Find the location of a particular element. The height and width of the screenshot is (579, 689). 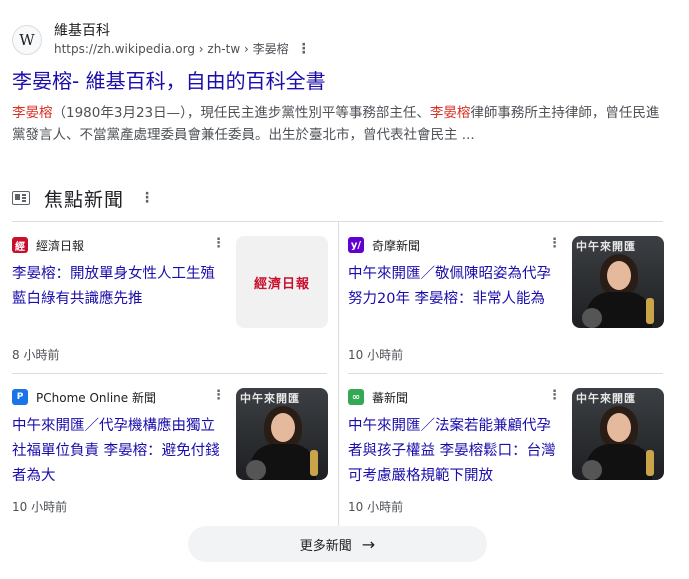

publisher-name: PChome Online 新聞 is located at coordinates (96, 397).